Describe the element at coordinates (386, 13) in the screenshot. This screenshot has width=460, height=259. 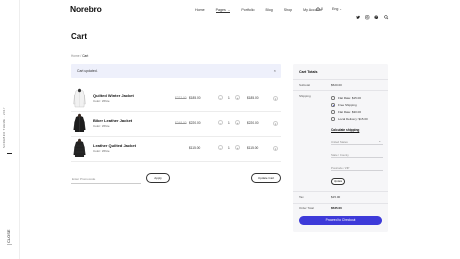
I see `search-icon` at that location.